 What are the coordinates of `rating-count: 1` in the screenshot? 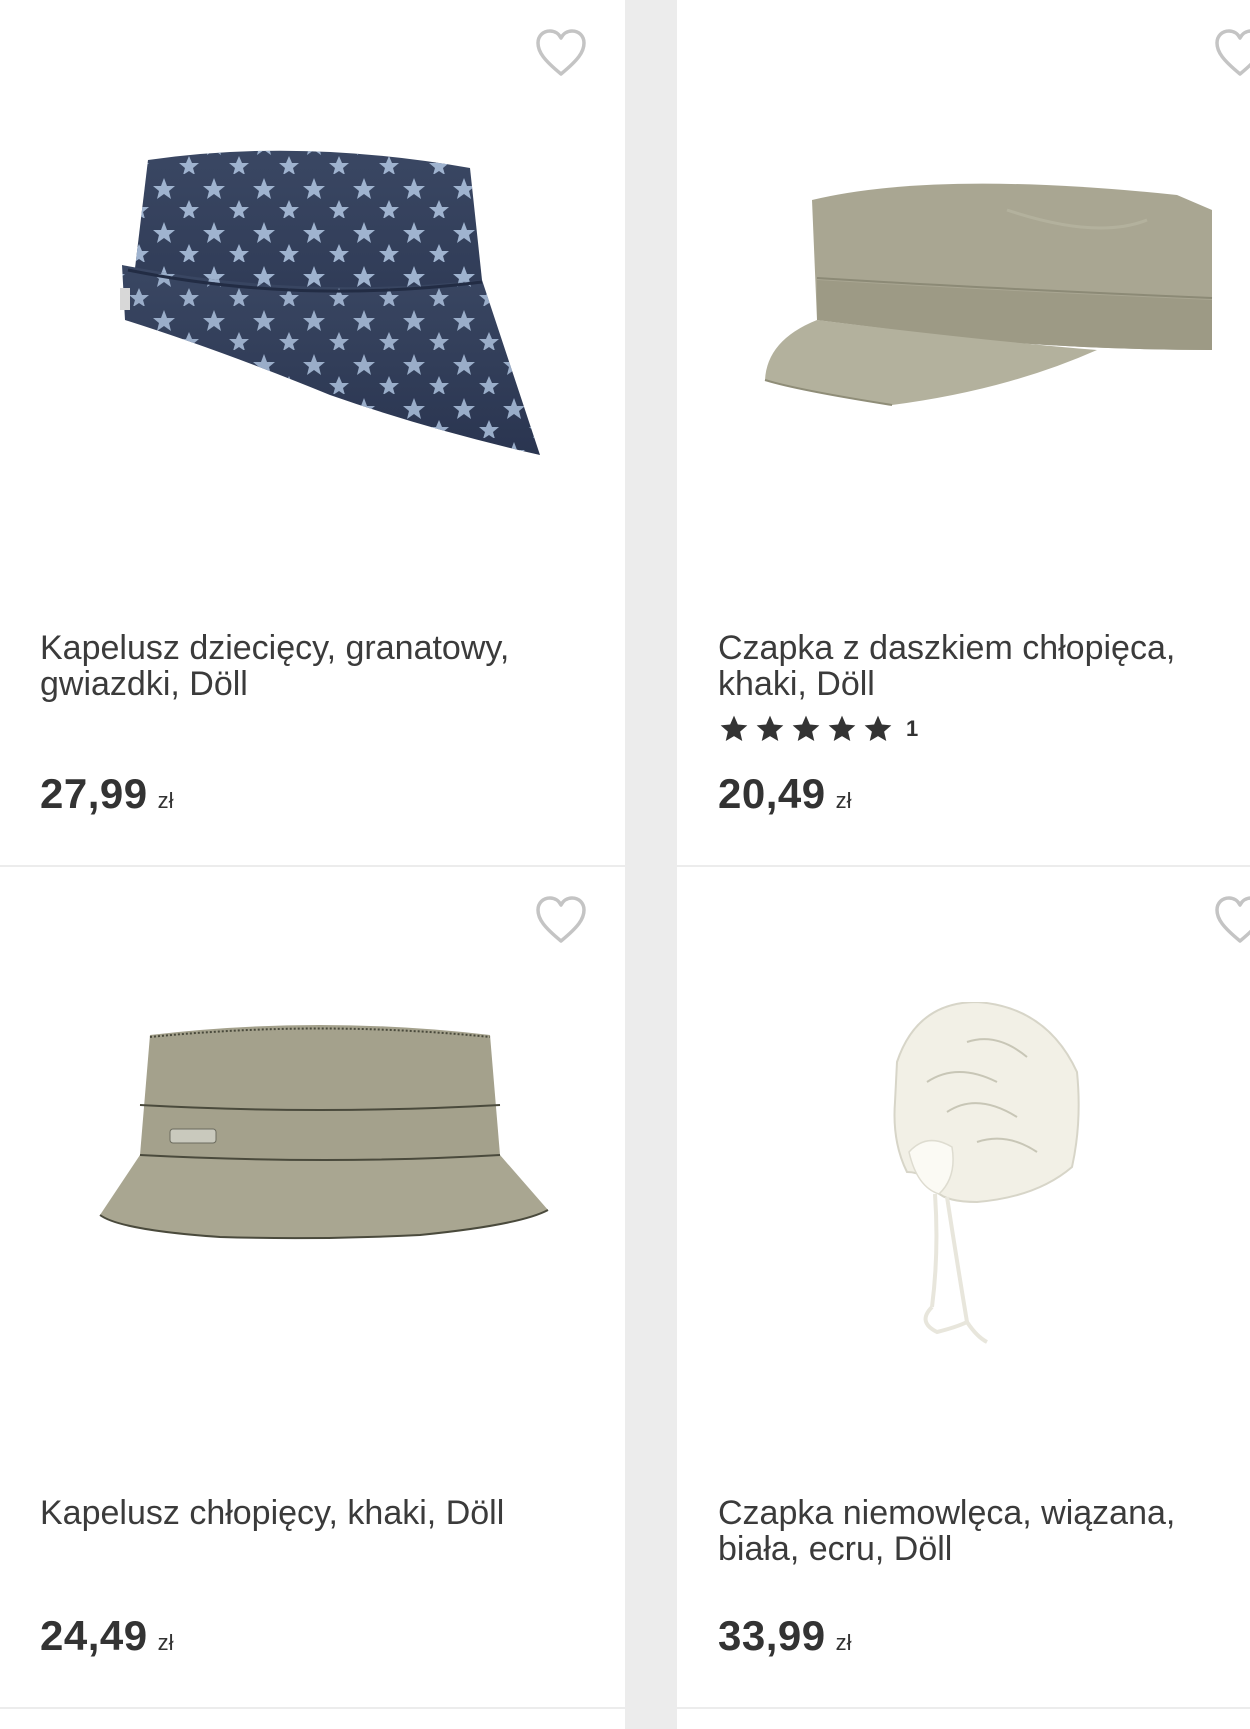 It's located at (912, 728).